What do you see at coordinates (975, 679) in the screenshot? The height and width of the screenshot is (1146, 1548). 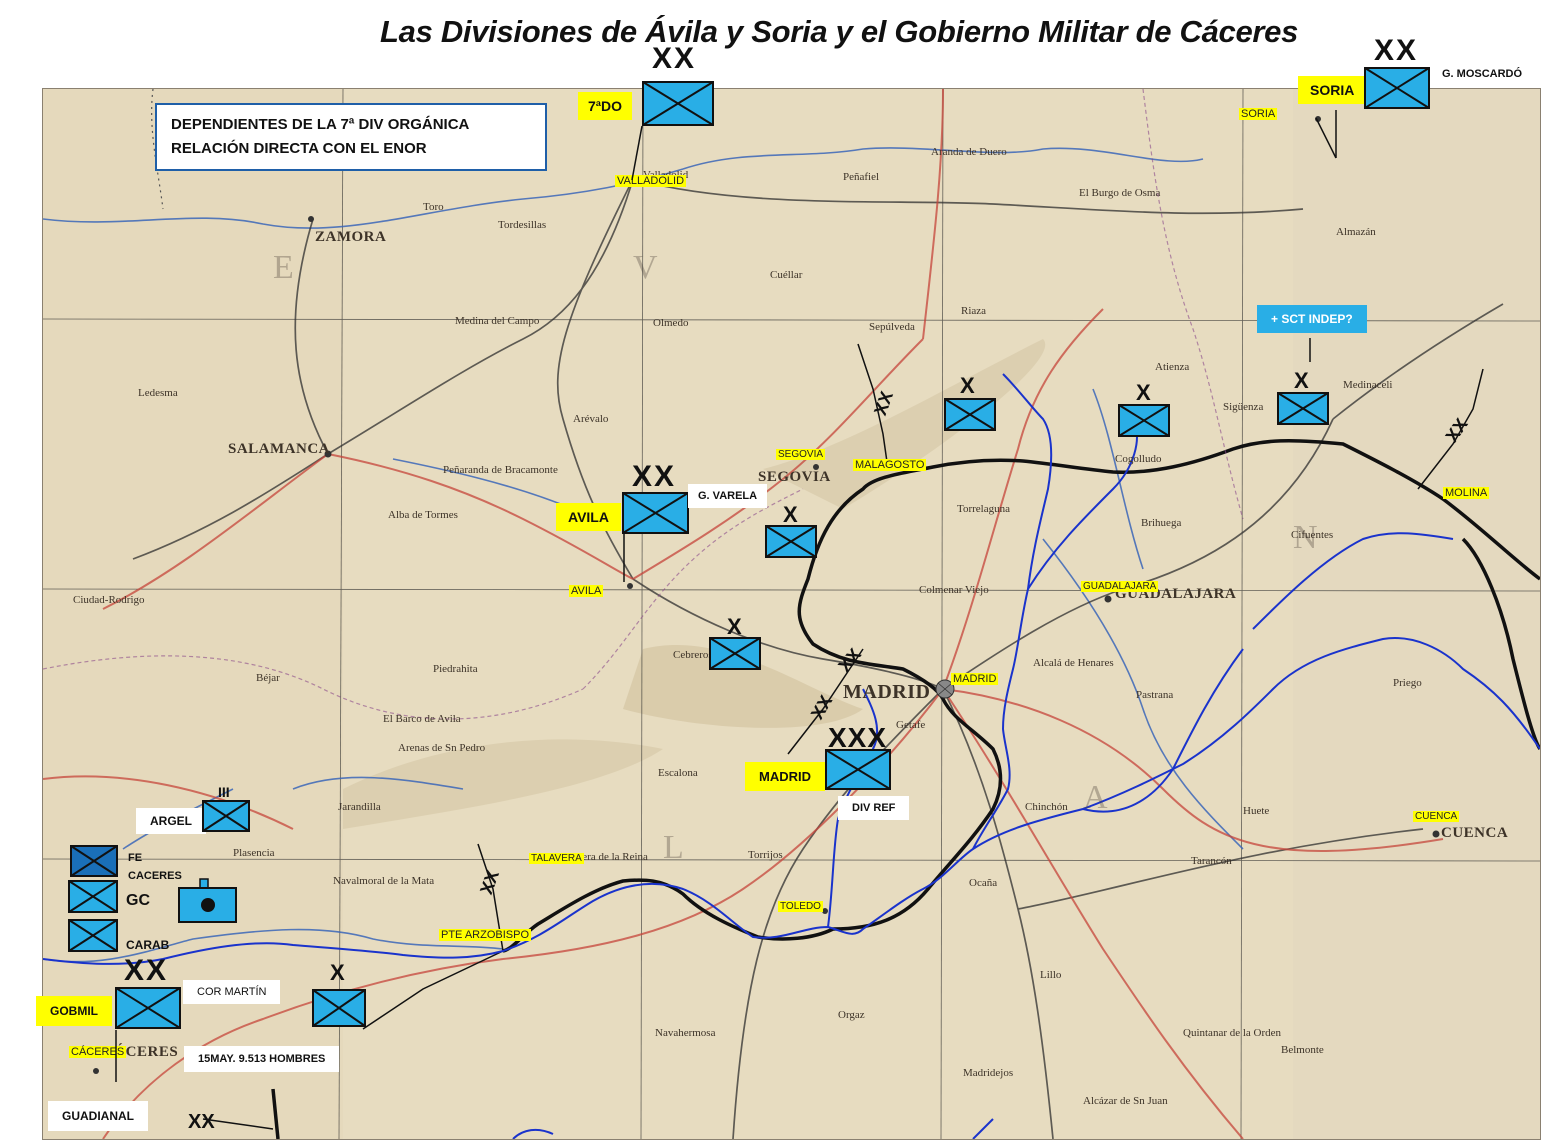 I see `highlight-madrid: MADRID` at bounding box center [975, 679].